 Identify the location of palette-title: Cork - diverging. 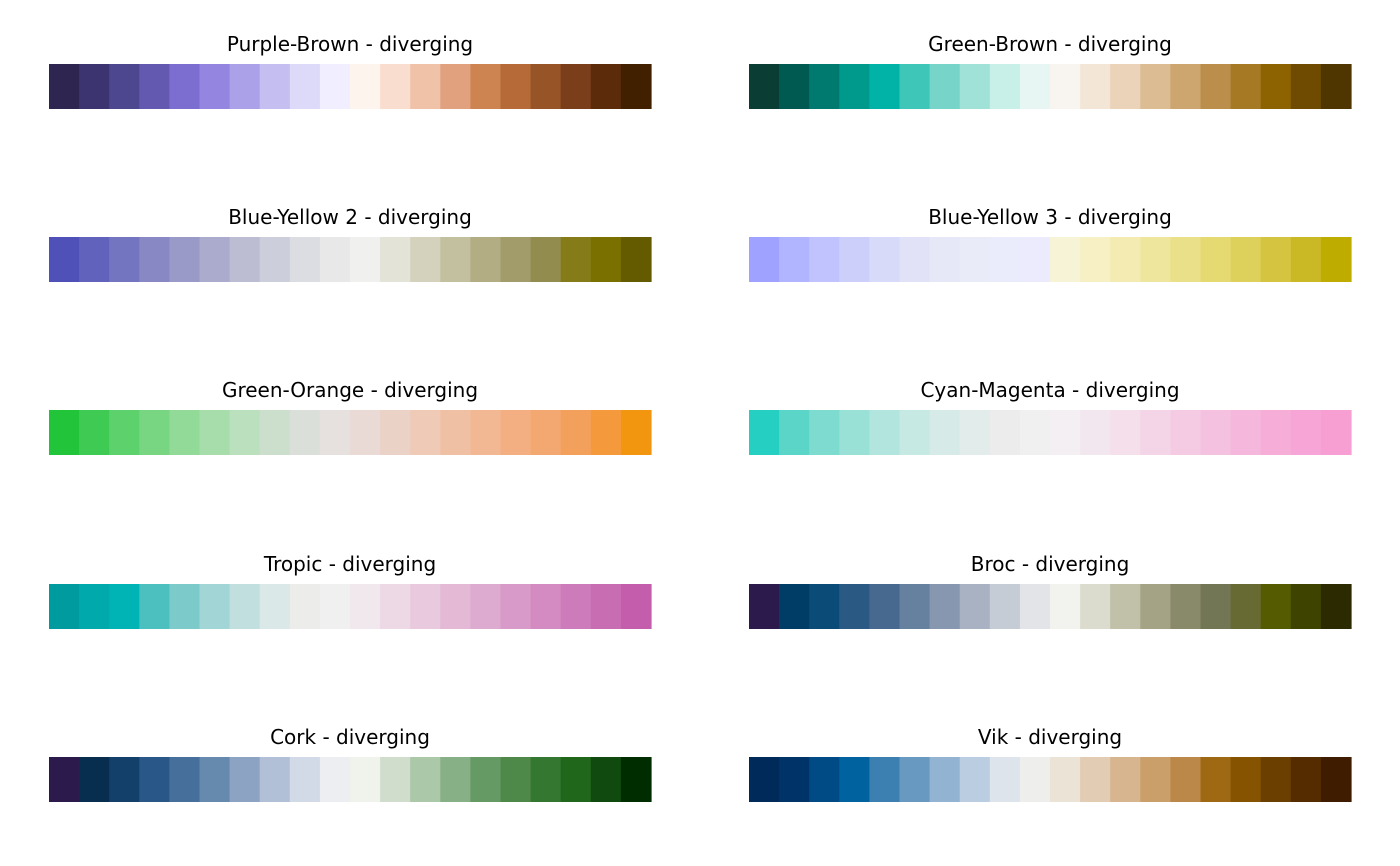
(350, 737).